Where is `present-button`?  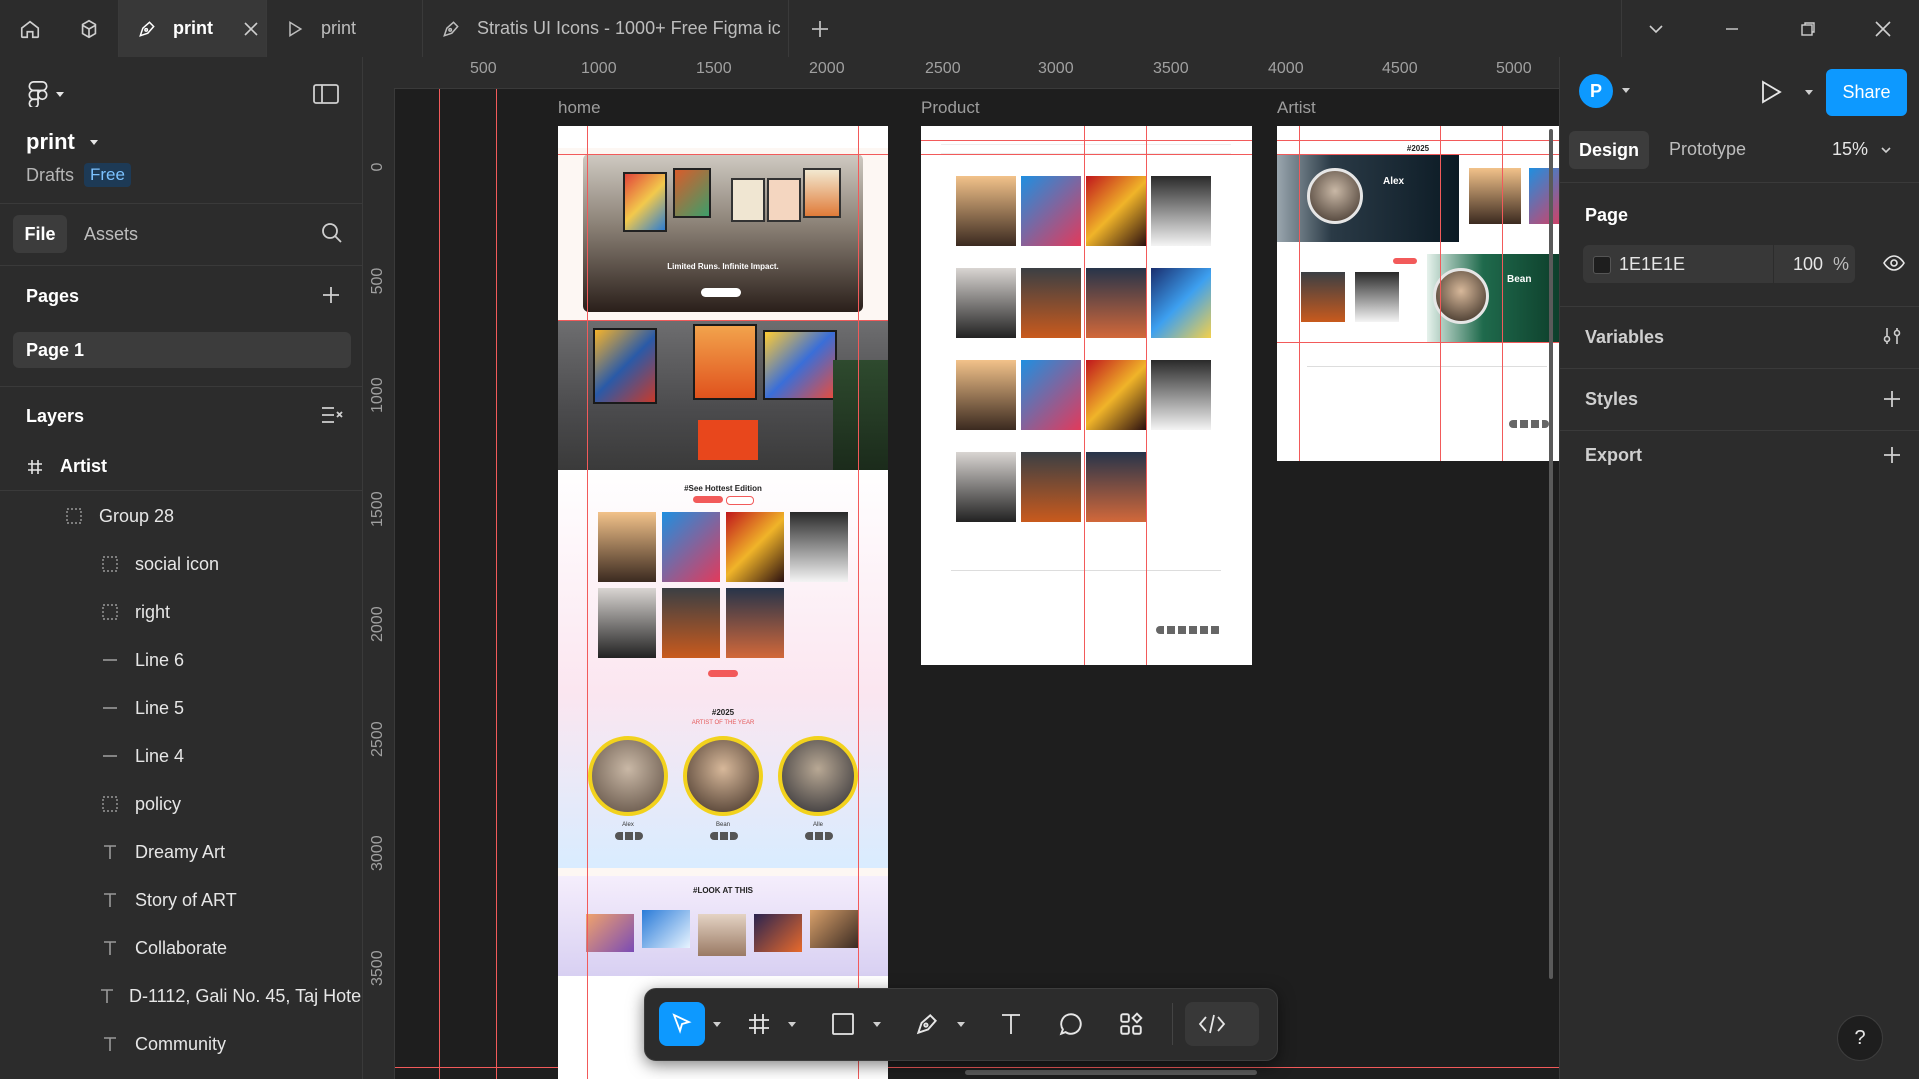 present-button is located at coordinates (1771, 92).